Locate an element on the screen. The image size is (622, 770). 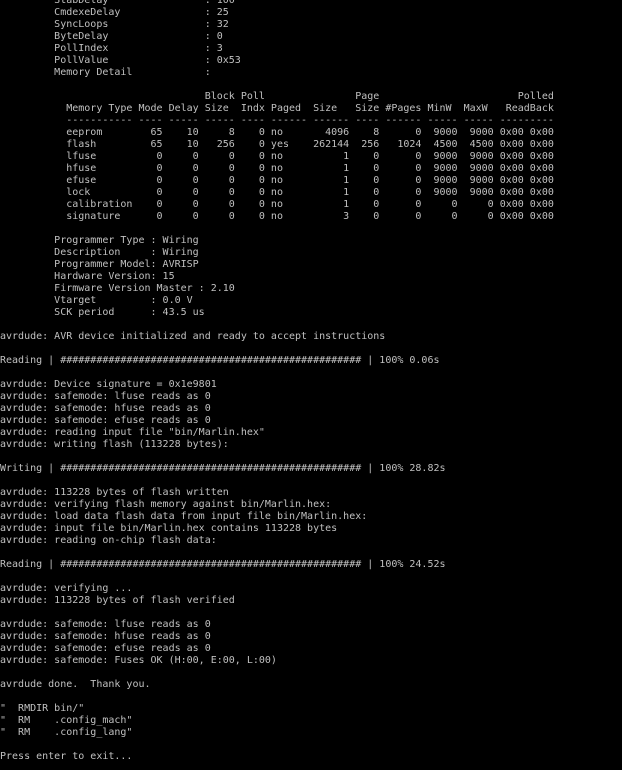
terminal-line: StabDelay : 100 is located at coordinates (117, 3).